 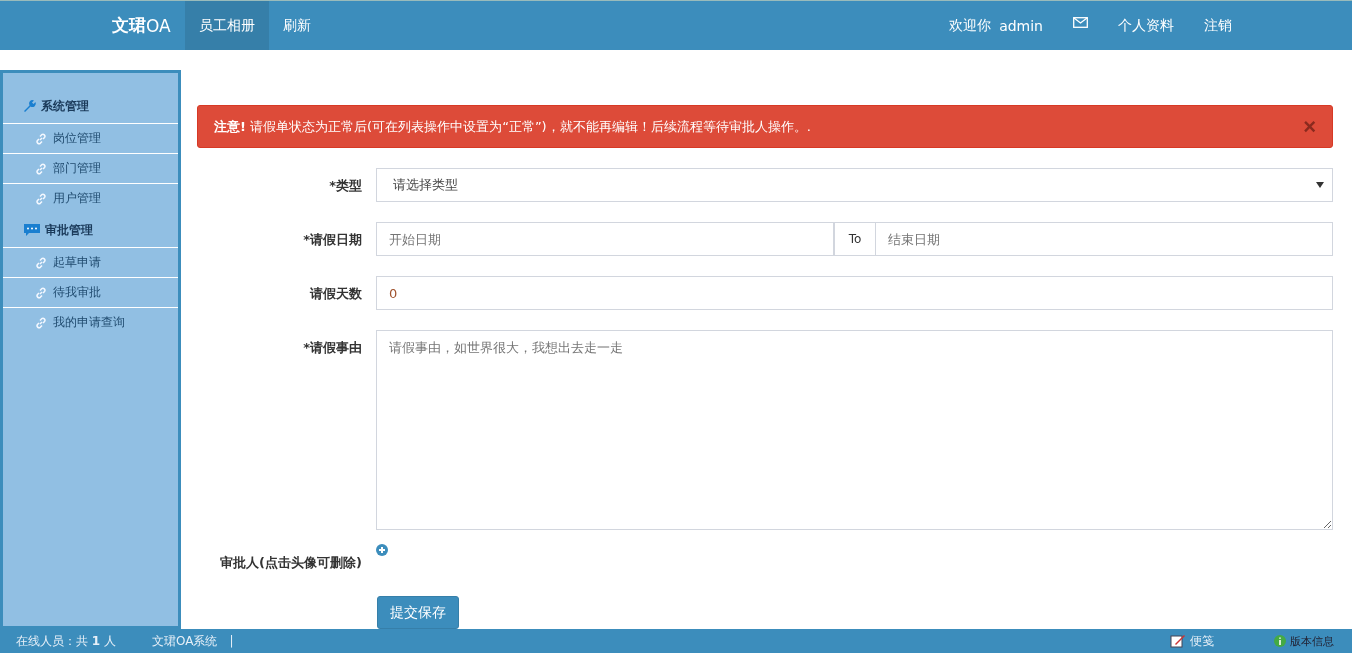 What do you see at coordinates (296, 25) in the screenshot?
I see `nav-tab: 刷新` at bounding box center [296, 25].